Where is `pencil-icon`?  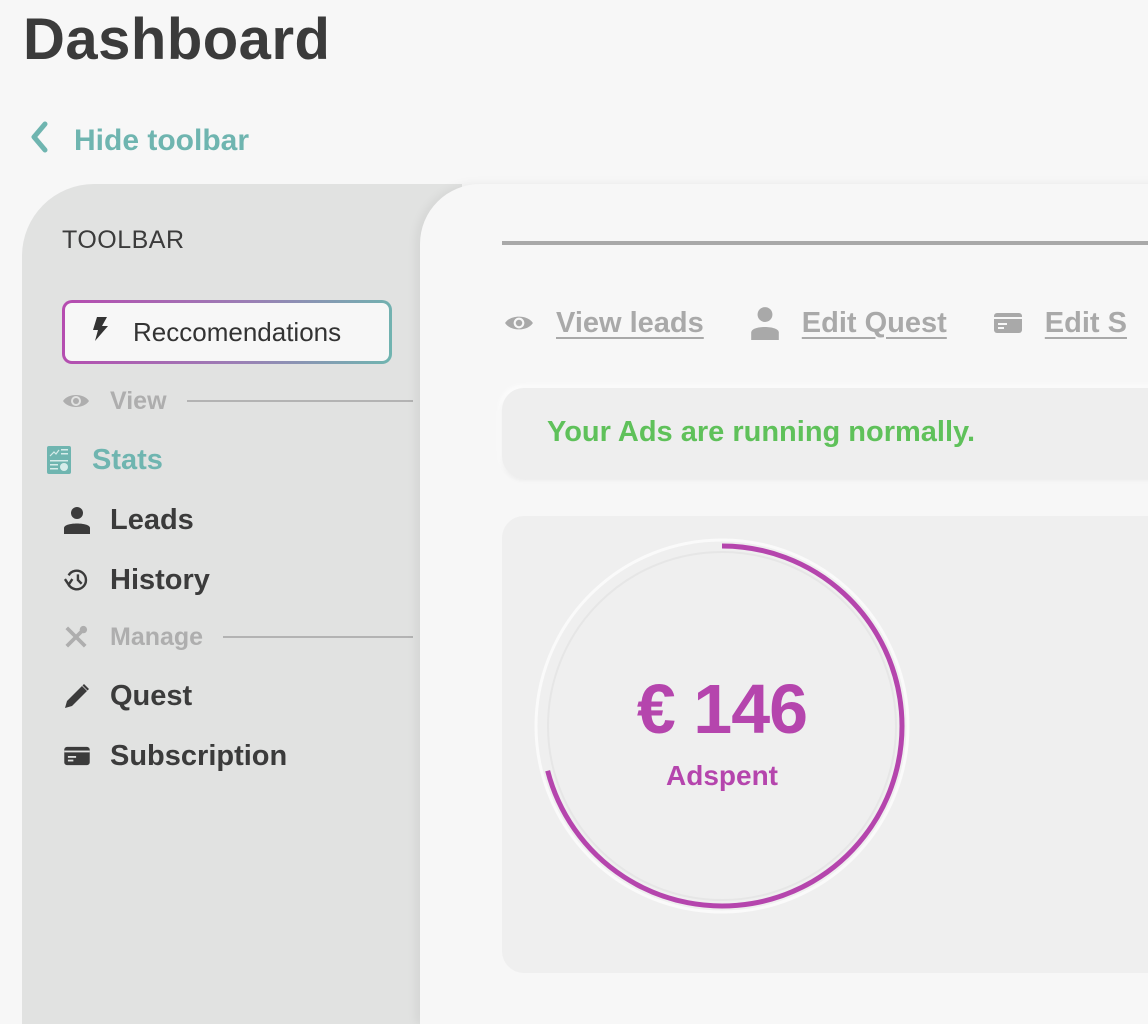 pencil-icon is located at coordinates (77, 696).